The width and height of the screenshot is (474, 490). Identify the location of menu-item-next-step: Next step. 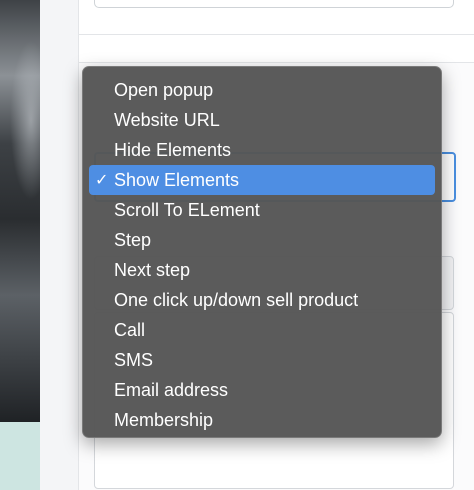
(262, 270).